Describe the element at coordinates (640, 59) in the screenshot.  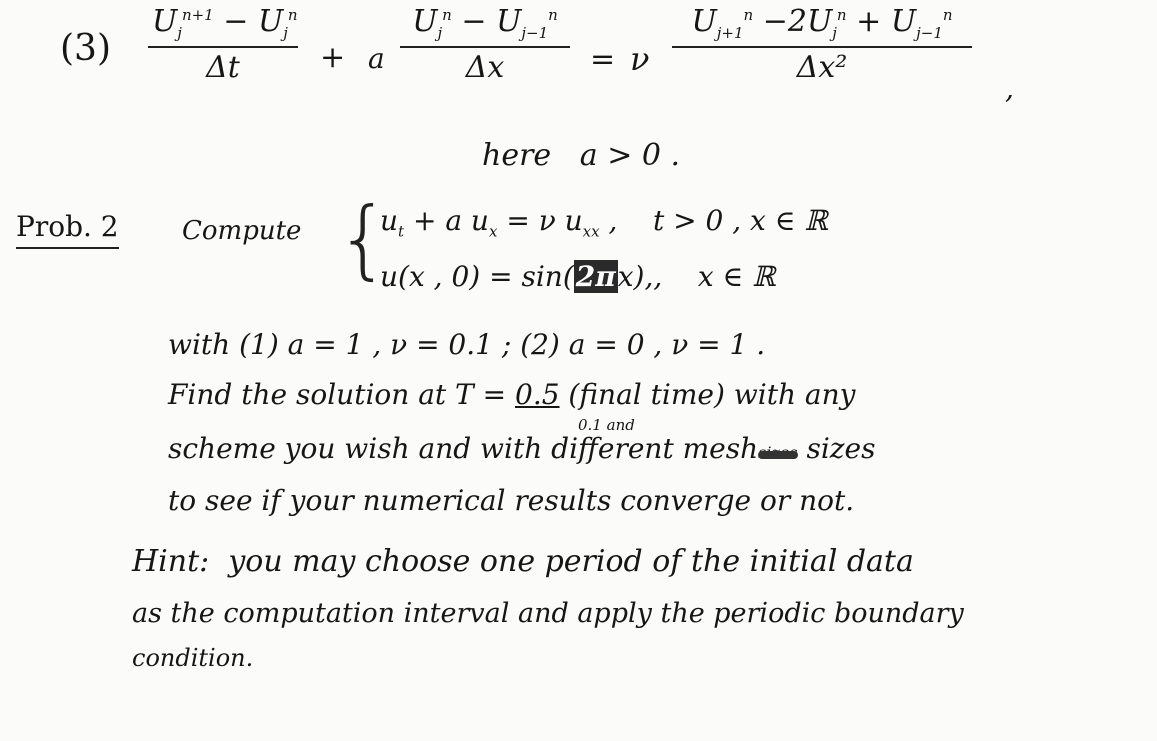
I see `nu-symbol: ν` at that location.